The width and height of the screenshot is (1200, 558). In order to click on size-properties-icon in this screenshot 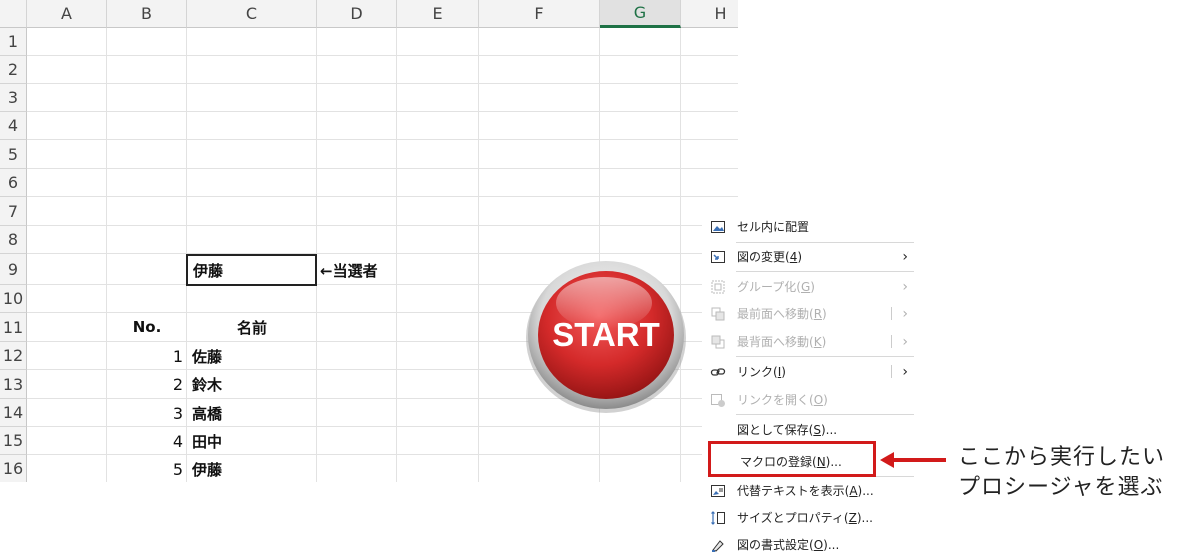, I will do `click(718, 518)`.